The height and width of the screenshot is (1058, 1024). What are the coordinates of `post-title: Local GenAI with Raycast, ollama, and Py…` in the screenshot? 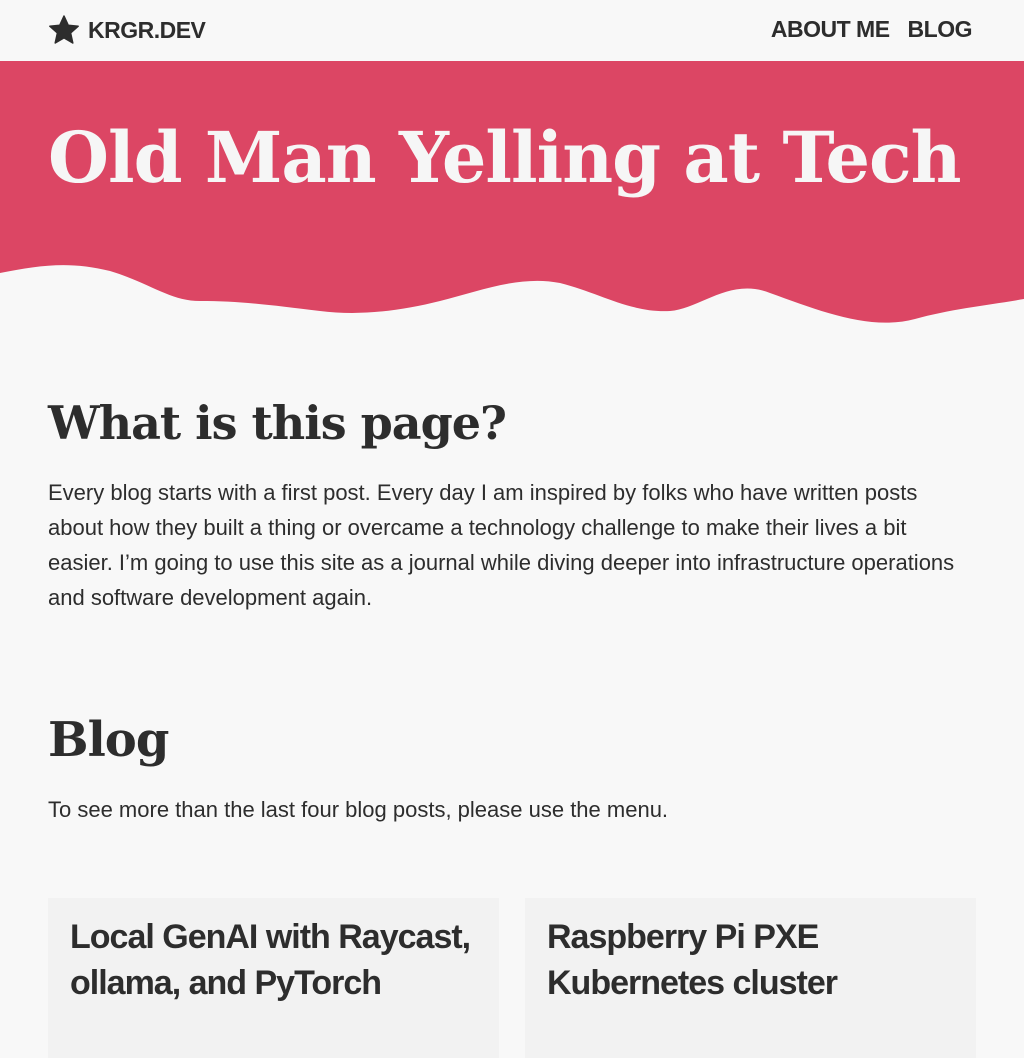 It's located at (273, 960).